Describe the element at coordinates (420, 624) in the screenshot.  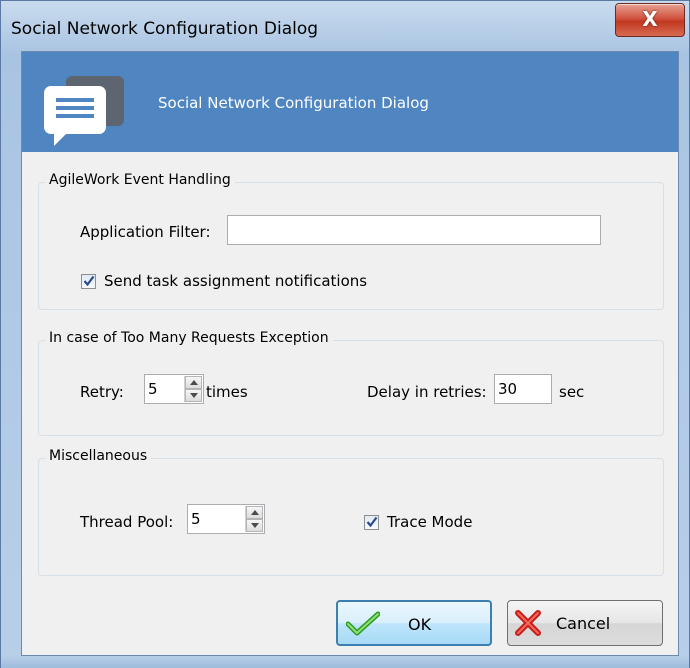
I see `ok-button-label: OK` at that location.